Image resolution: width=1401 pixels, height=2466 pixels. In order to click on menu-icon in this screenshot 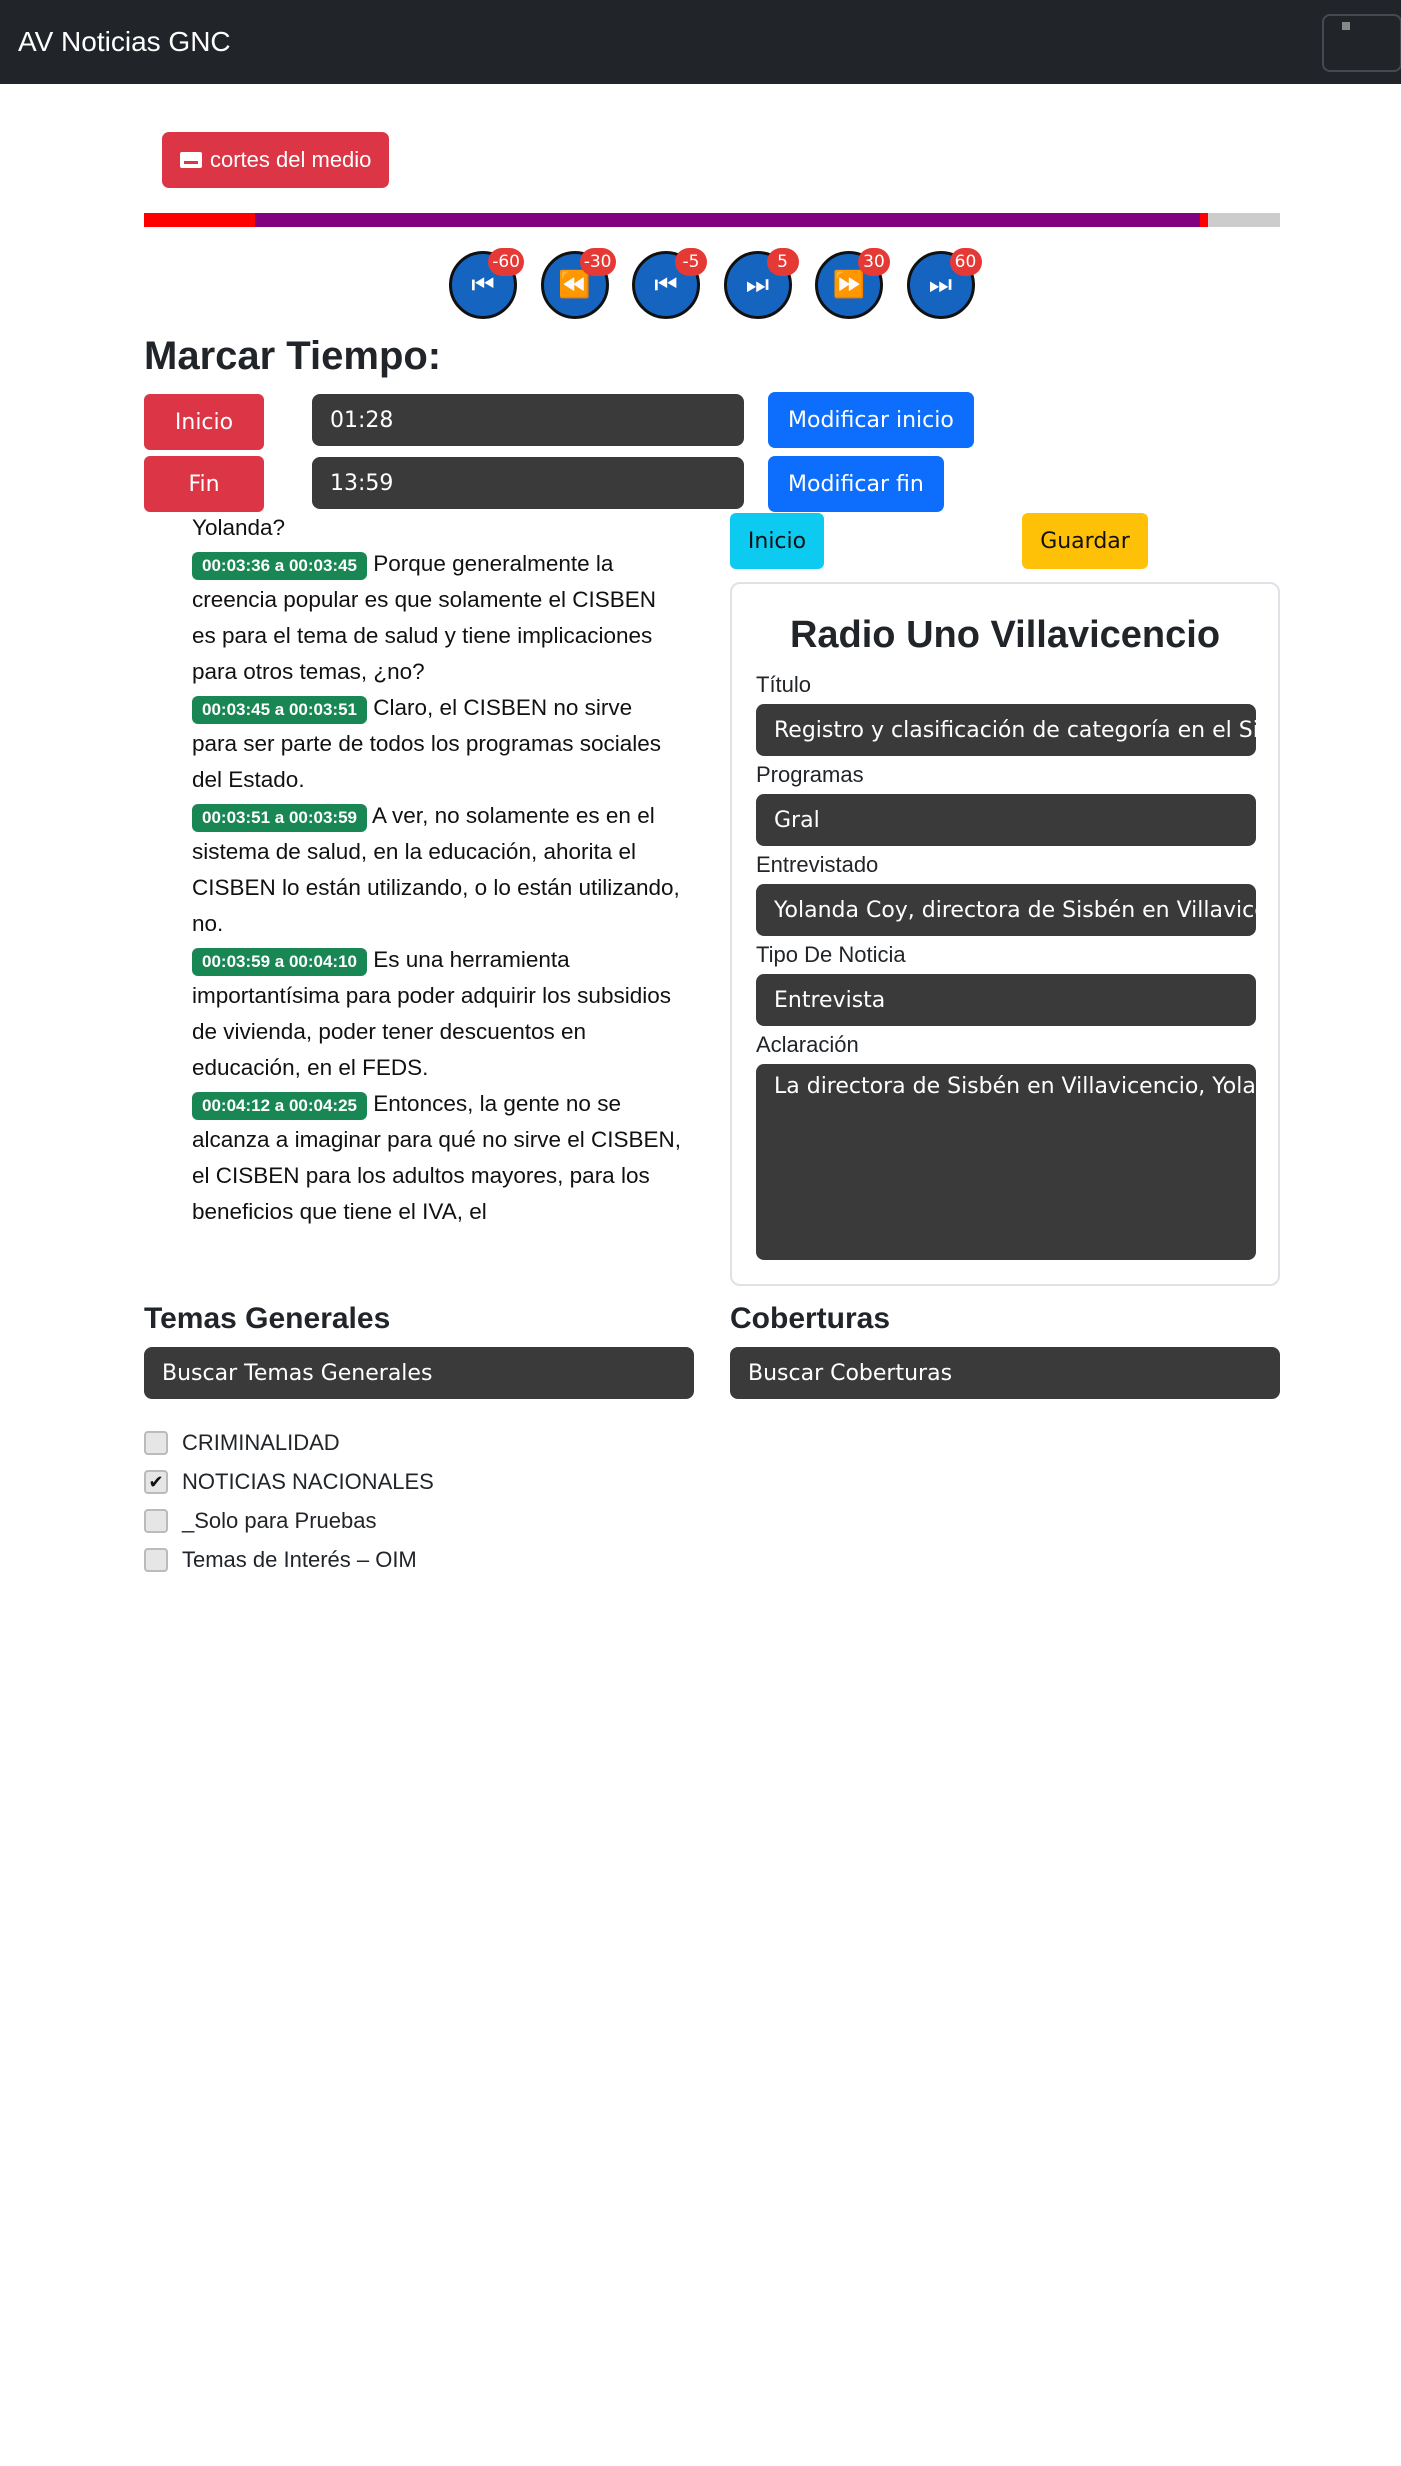, I will do `click(1346, 26)`.